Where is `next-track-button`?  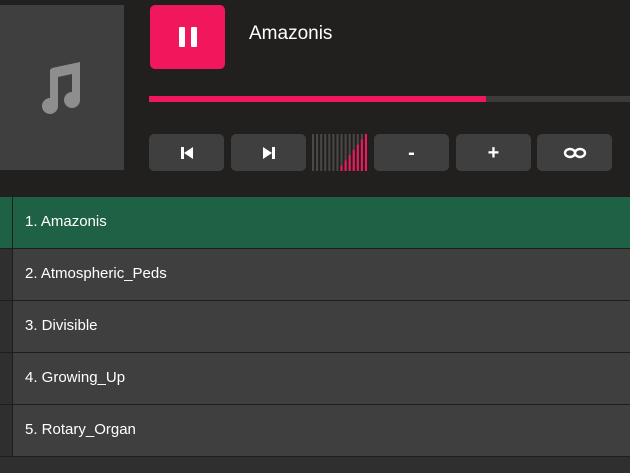 next-track-button is located at coordinates (268, 152).